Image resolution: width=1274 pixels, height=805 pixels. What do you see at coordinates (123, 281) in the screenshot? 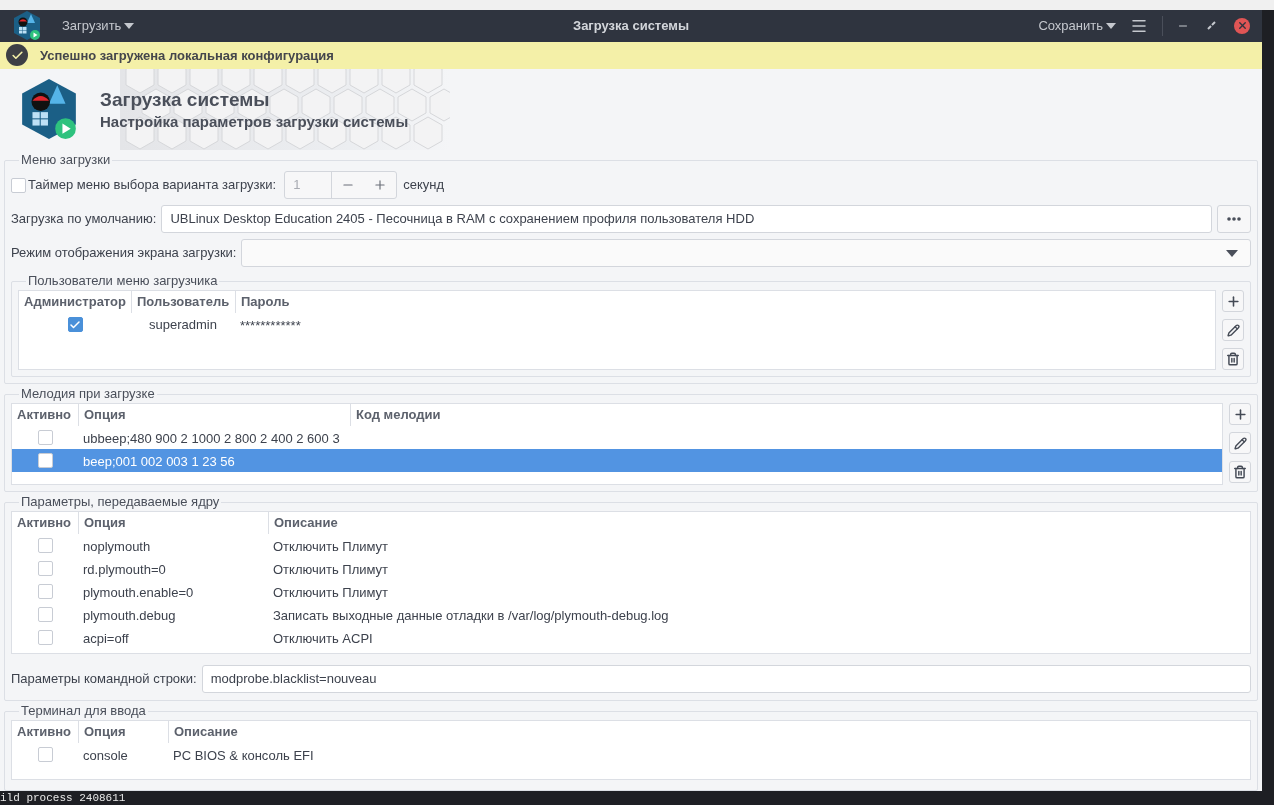
I see `group-title: Пользователи меню загрузчика` at bounding box center [123, 281].